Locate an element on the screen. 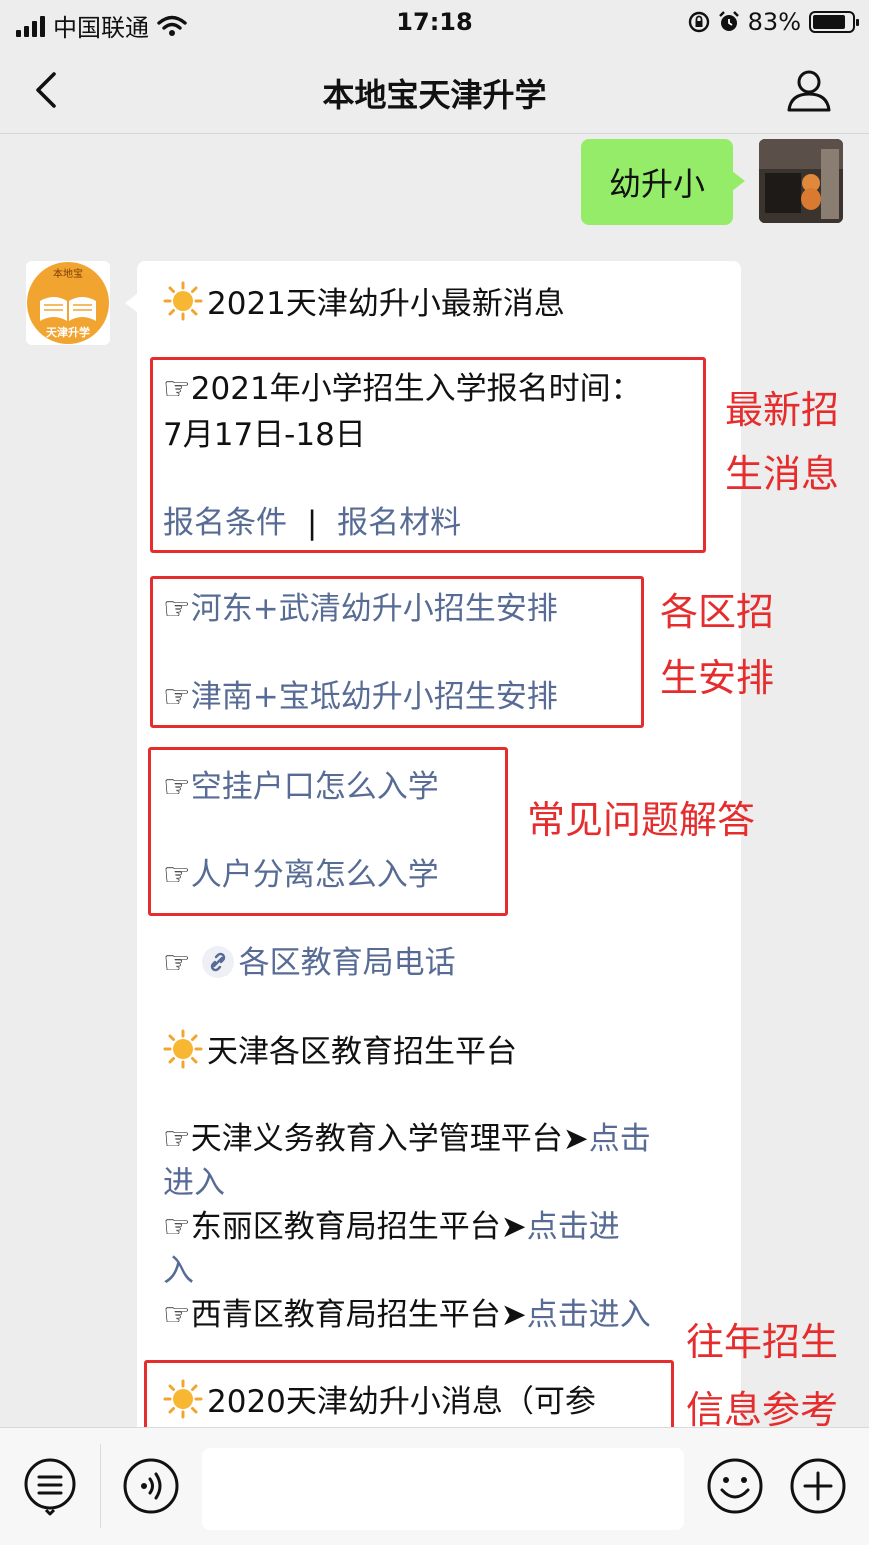 This screenshot has height=1545, width=869. phone-link-row: ☞ 各区教育局电话 is located at coordinates (309, 963).